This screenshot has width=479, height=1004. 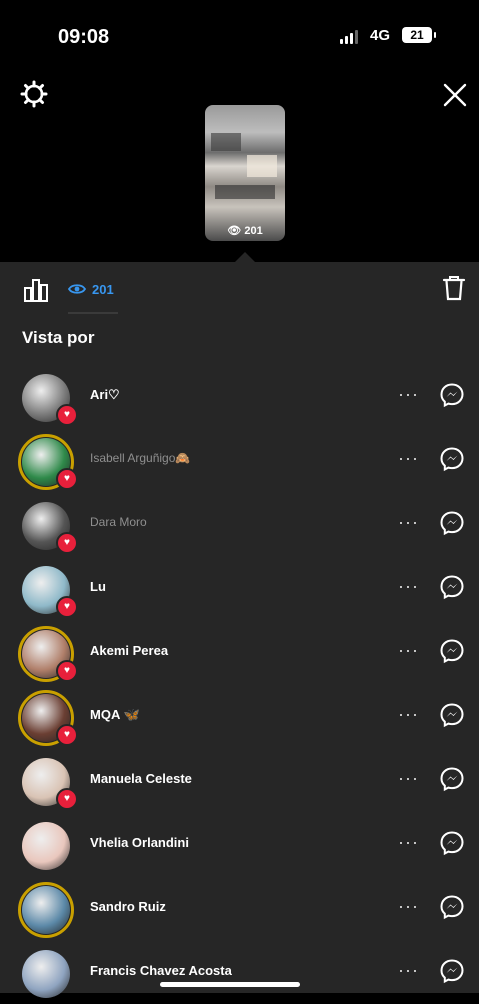 I want to click on viewer-row: ♥ MQA 🦋 ···, so click(x=239, y=716).